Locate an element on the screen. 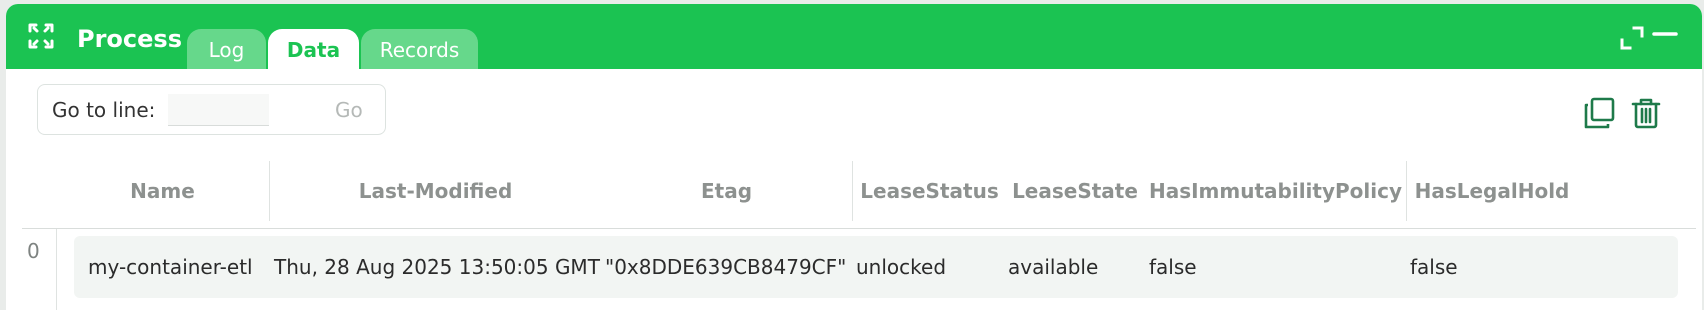 The height and width of the screenshot is (310, 1704). minimize-icon is located at coordinates (1665, 38).